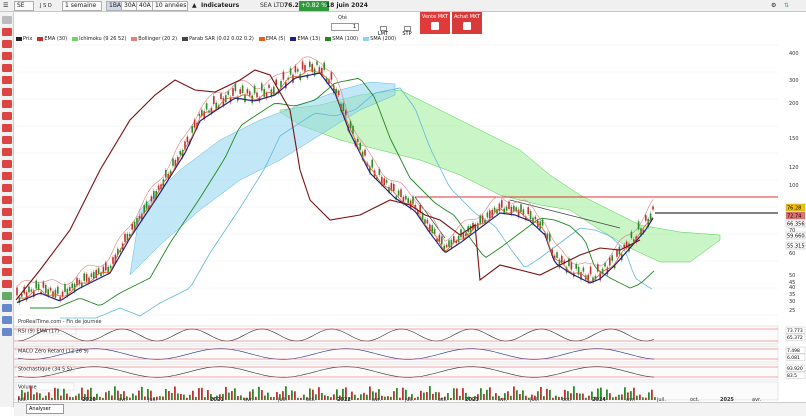 This screenshot has height=416, width=806. I want to click on panel-value: 65.372, so click(795, 338).